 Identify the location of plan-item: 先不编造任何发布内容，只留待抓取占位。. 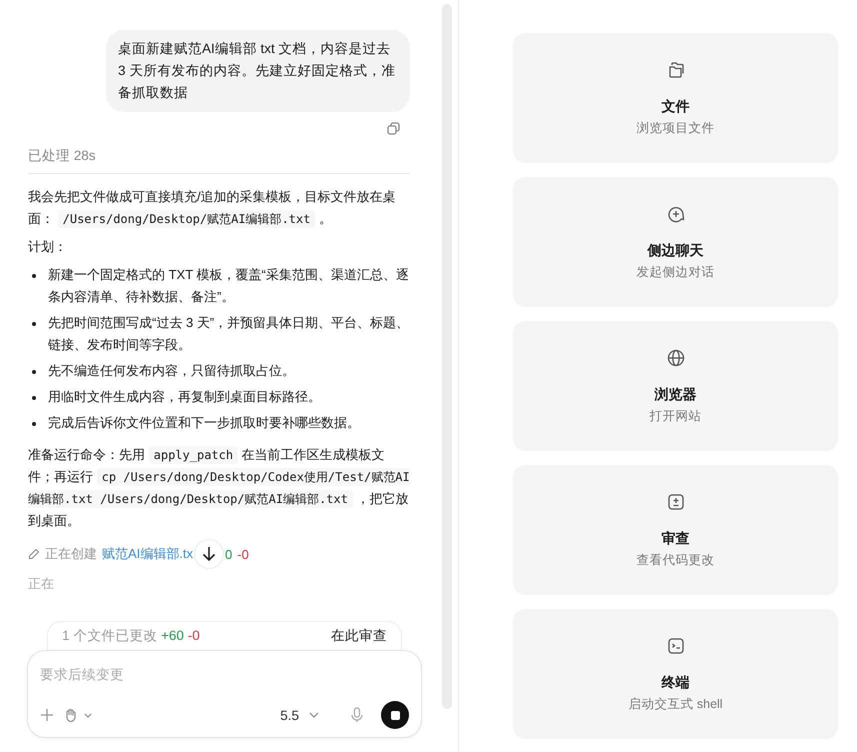
(171, 371).